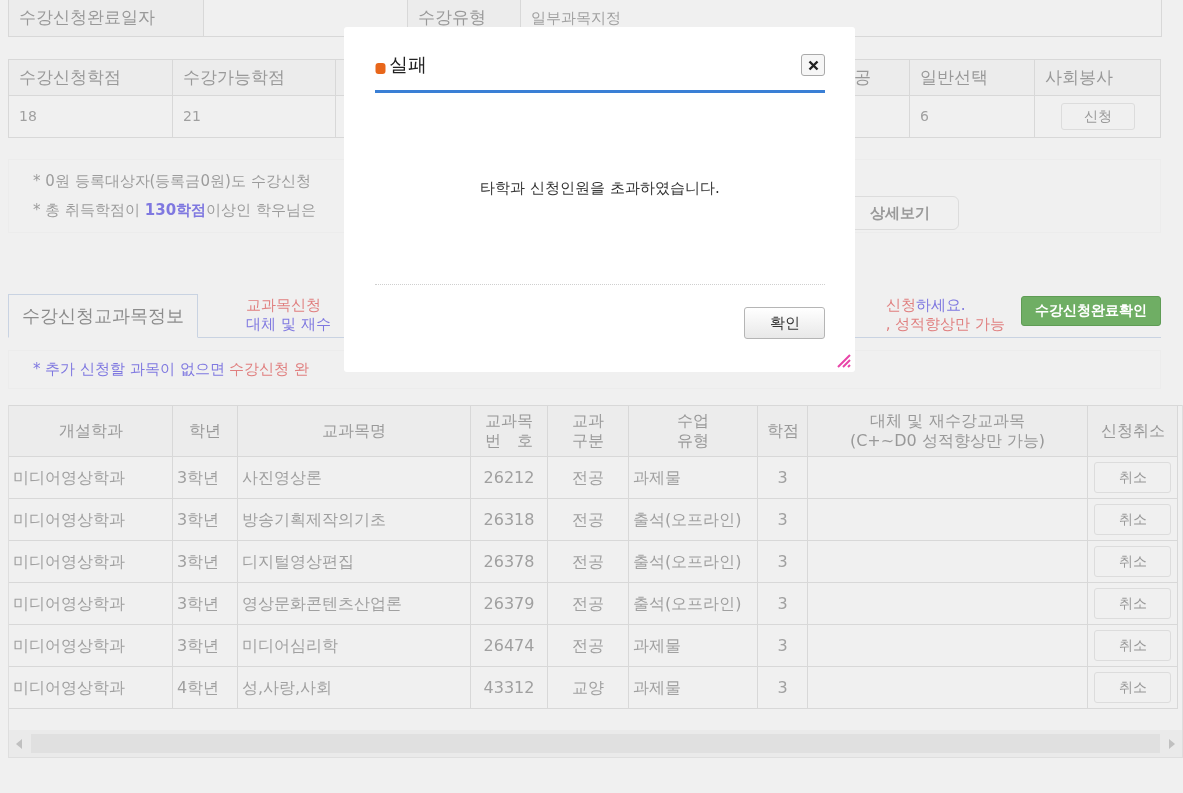 The width and height of the screenshot is (1183, 793). Describe the element at coordinates (354, 520) in the screenshot. I see `table-cell: 방송기획제작의기초` at that location.